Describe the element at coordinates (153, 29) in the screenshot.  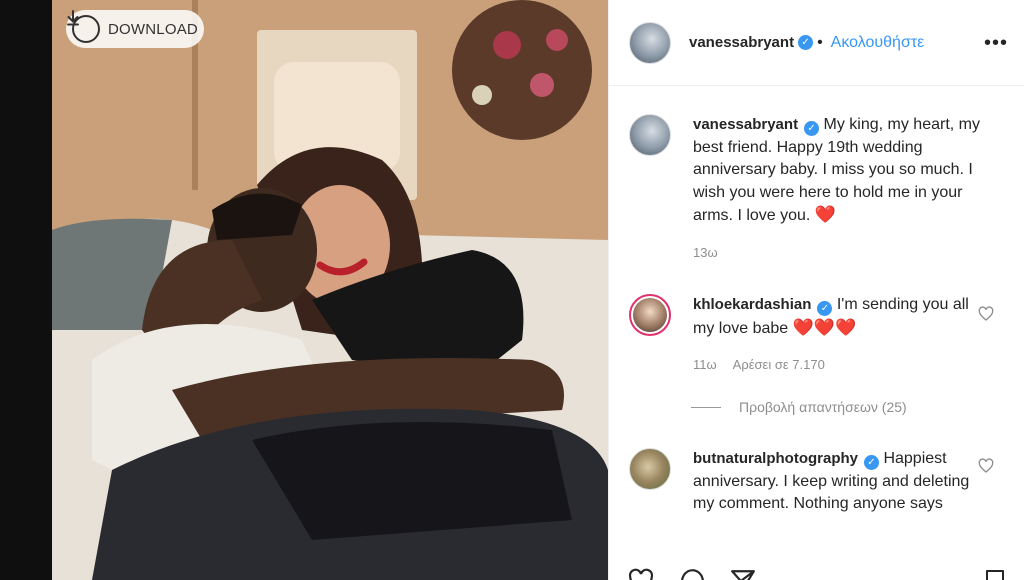
I see `download-label: DOWNLOAD` at that location.